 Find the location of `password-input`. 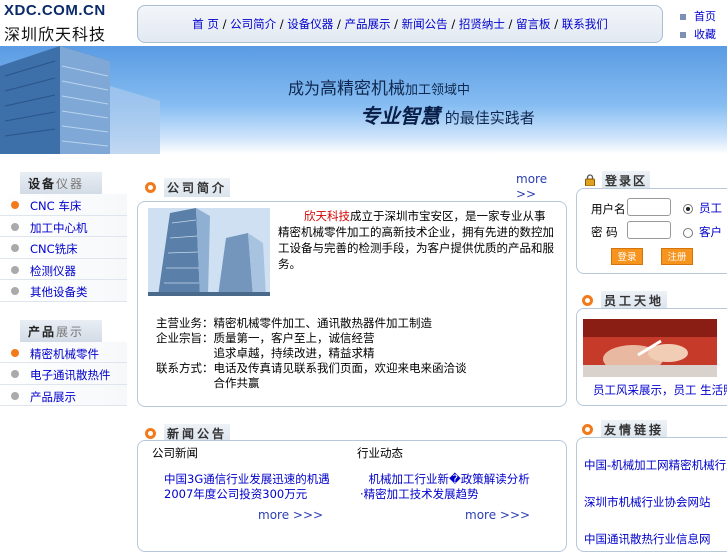

password-input is located at coordinates (649, 230).